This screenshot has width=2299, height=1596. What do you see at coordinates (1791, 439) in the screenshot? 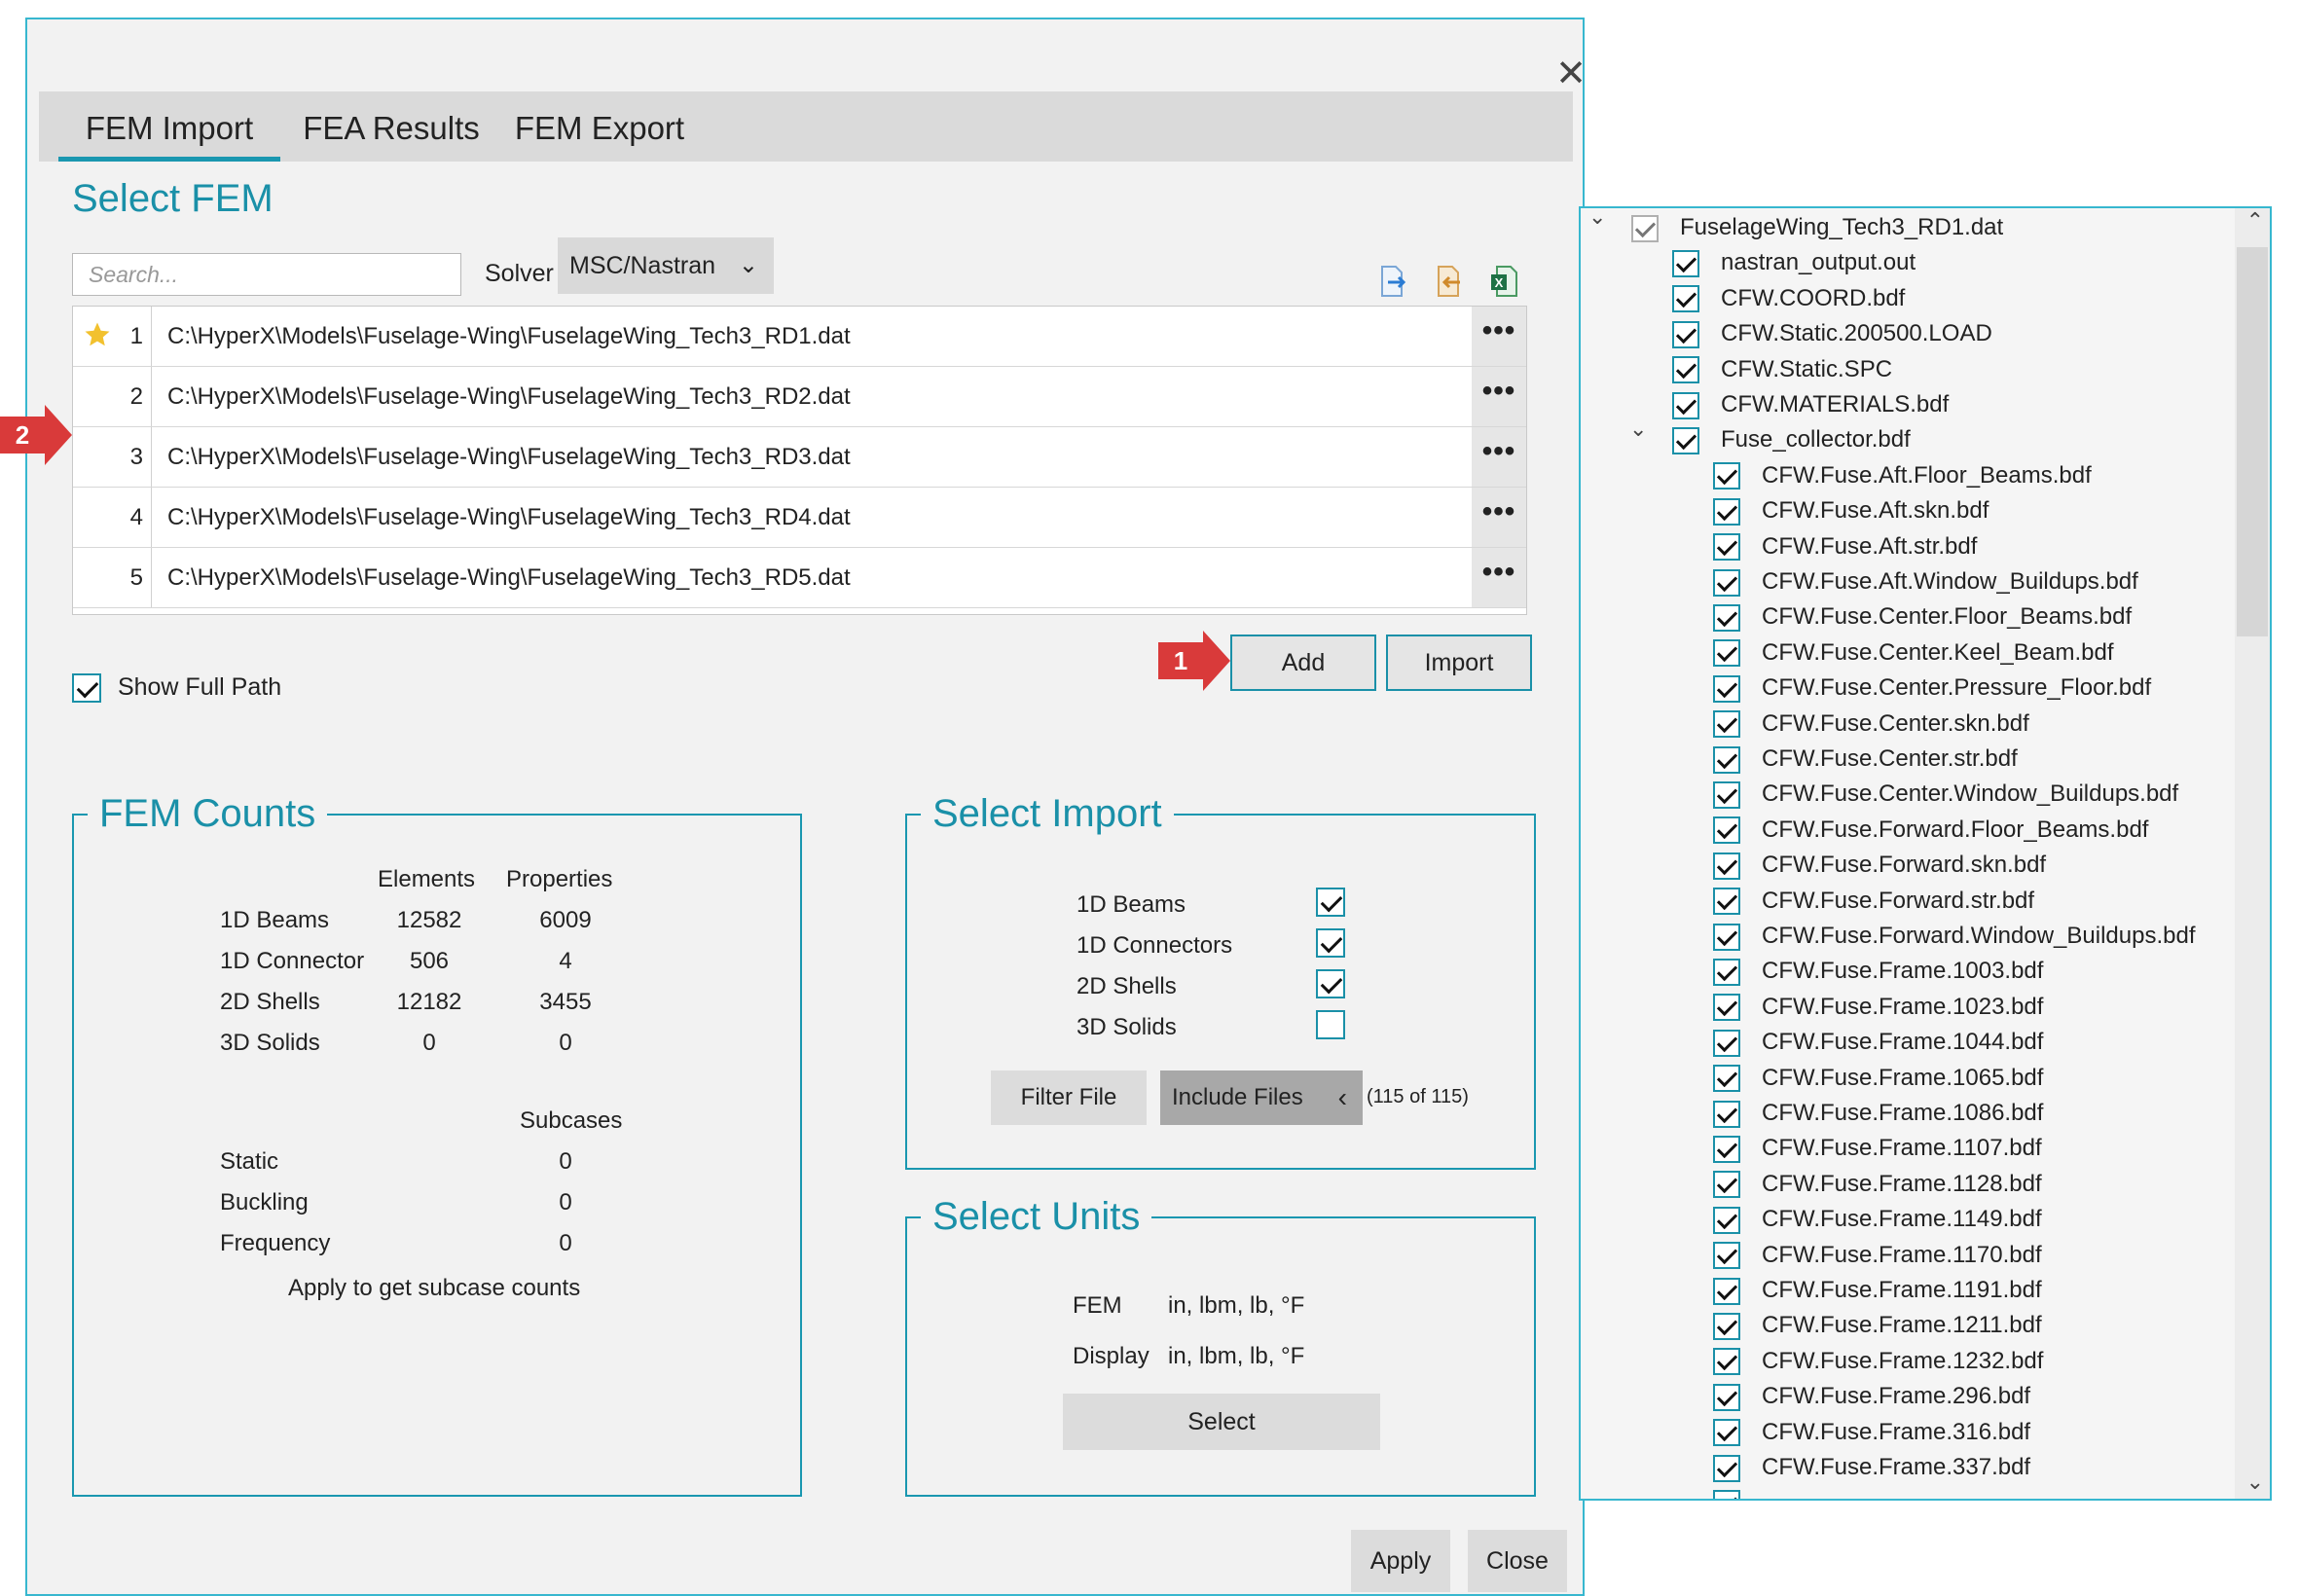
I see `tree-item: Fuse_collector.bdf` at bounding box center [1791, 439].